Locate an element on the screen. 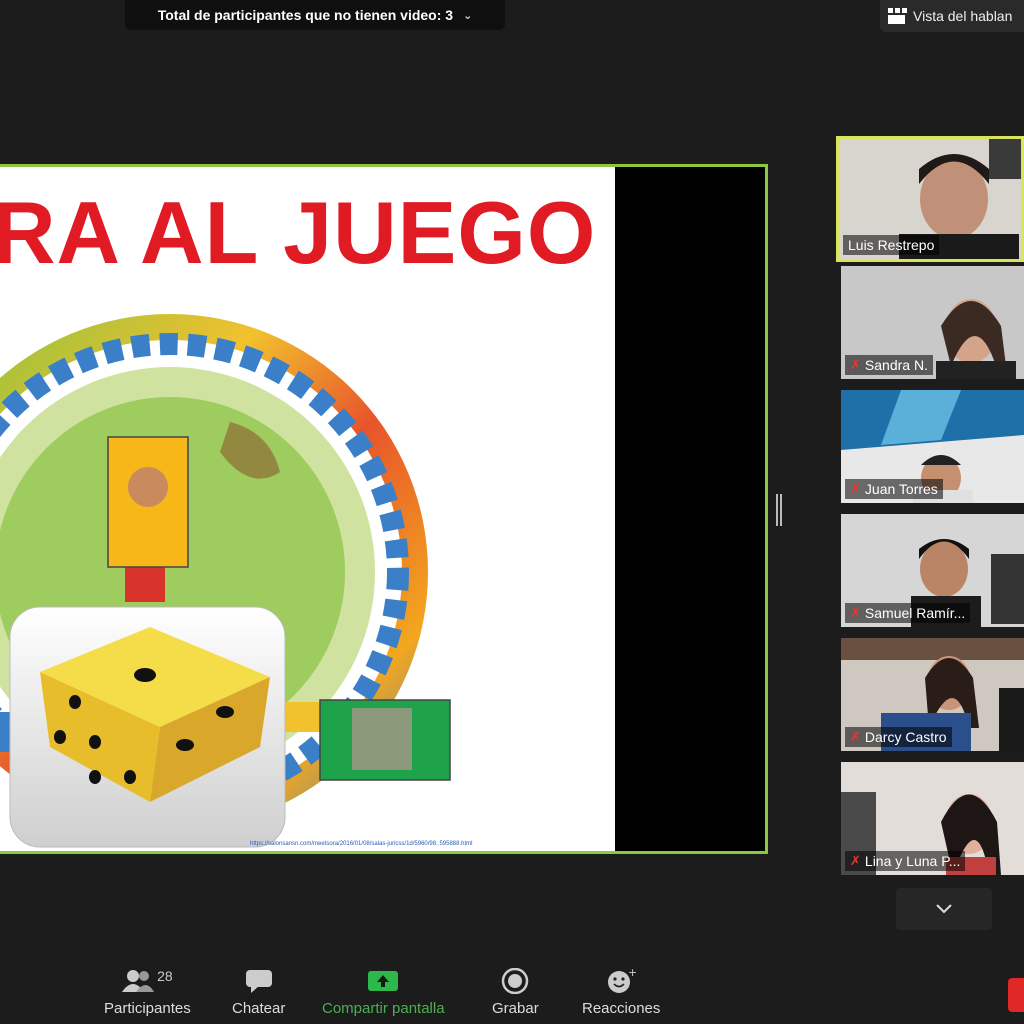  reaction-smiley-icon: + is located at coordinates (622, 980).